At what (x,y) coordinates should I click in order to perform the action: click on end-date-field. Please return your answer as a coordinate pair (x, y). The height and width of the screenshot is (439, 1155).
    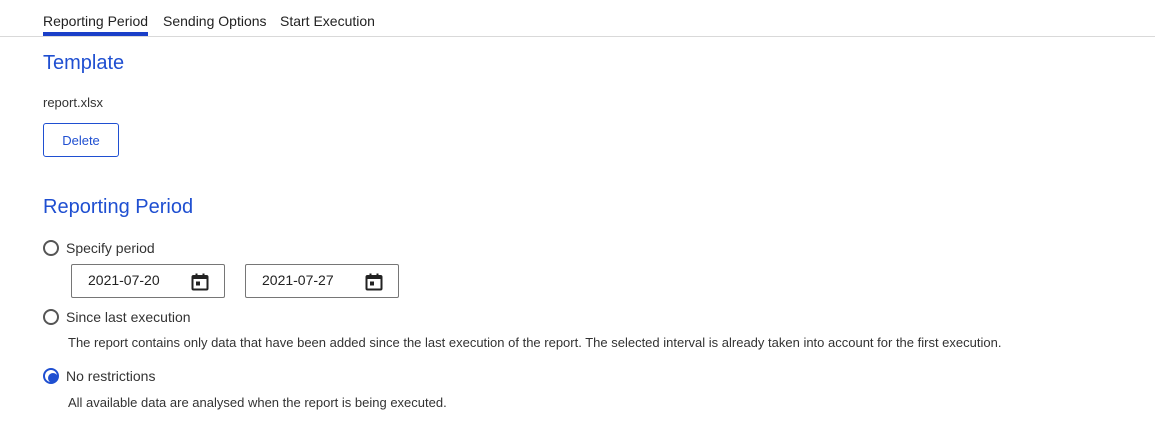
    Looking at the image, I should click on (322, 281).